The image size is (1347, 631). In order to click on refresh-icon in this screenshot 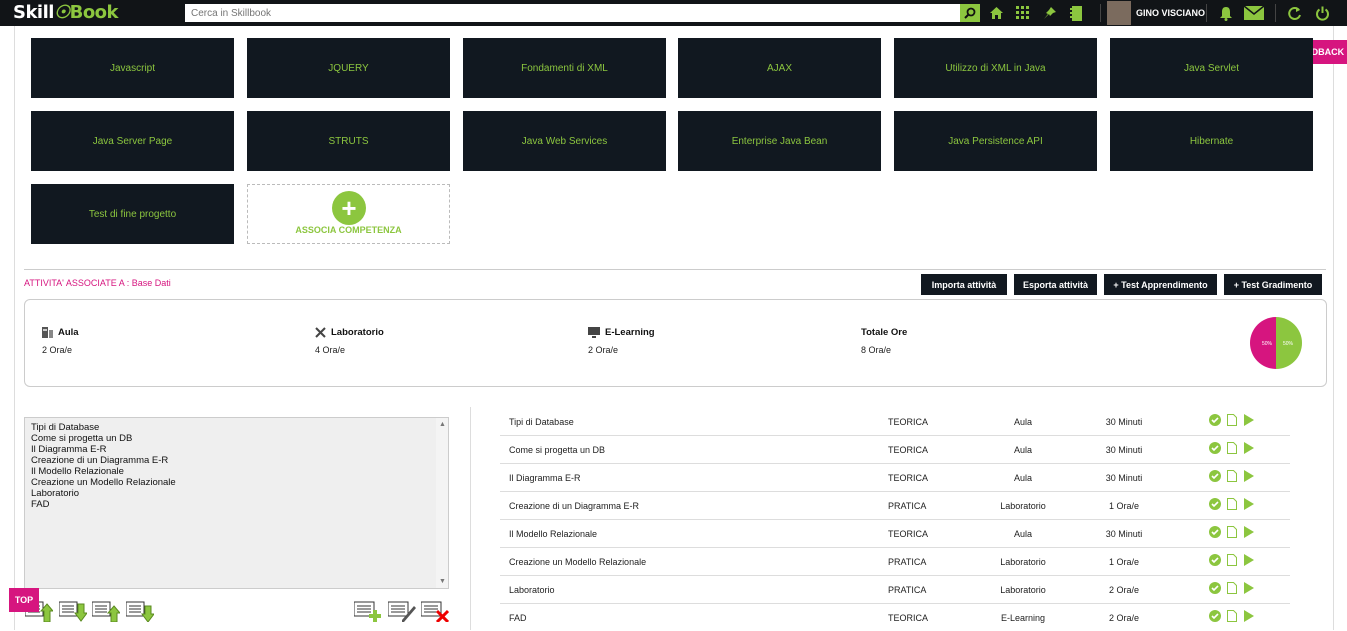, I will do `click(1294, 13)`.